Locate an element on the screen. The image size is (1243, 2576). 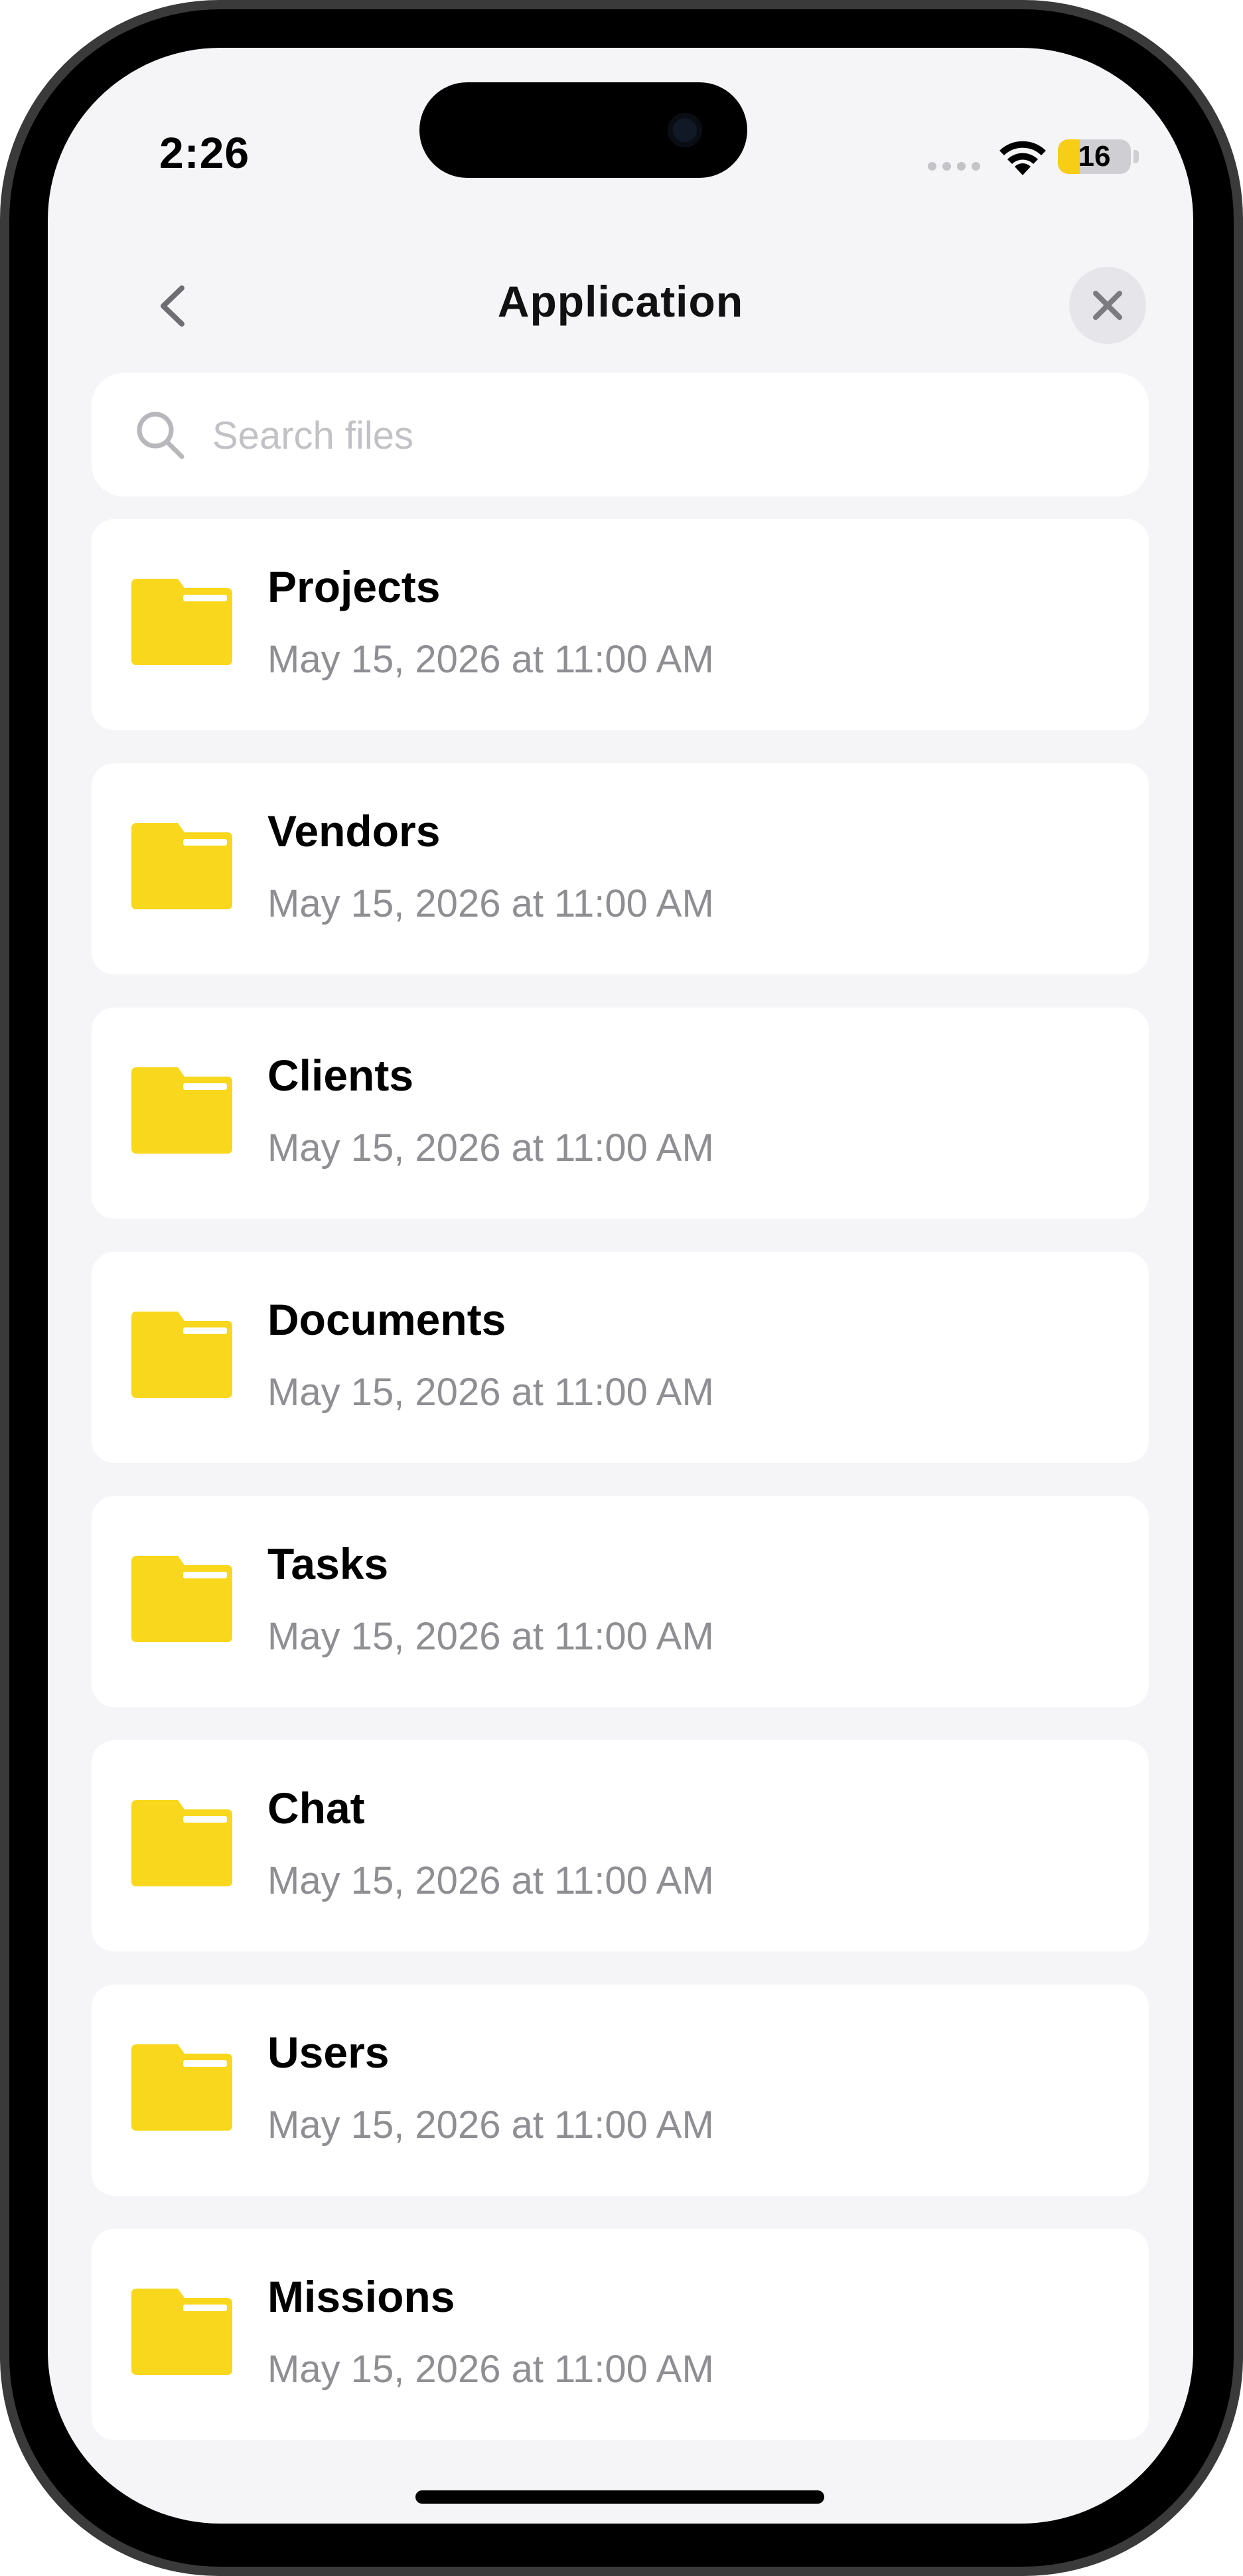
search-bar is located at coordinates (620, 434).